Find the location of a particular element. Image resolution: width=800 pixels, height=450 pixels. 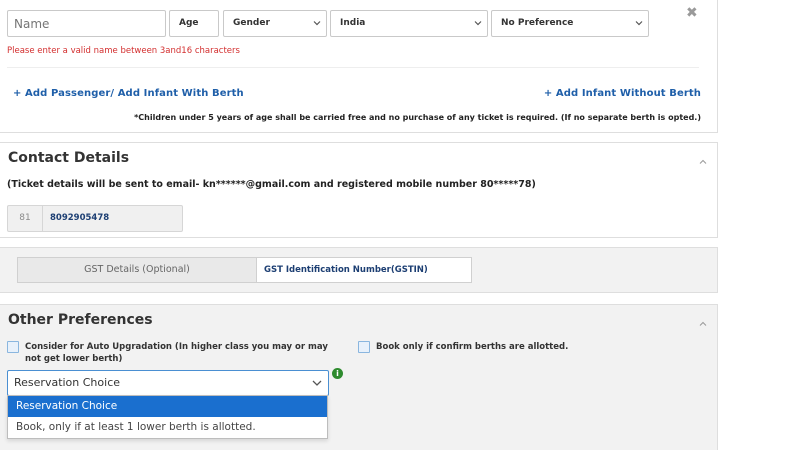

contact-details-title: Contact Details is located at coordinates (69, 158).